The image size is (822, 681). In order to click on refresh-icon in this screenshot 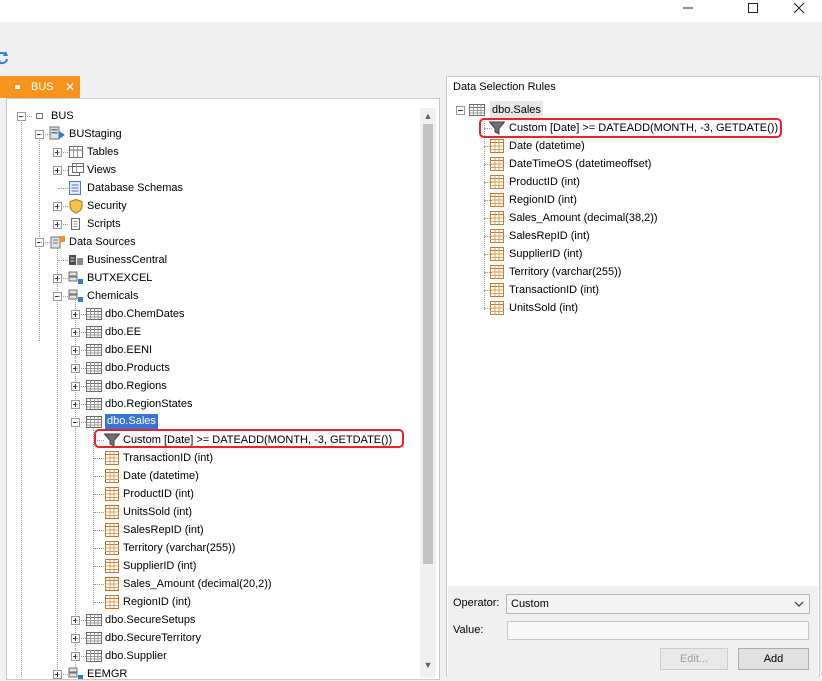, I will do `click(5, 58)`.